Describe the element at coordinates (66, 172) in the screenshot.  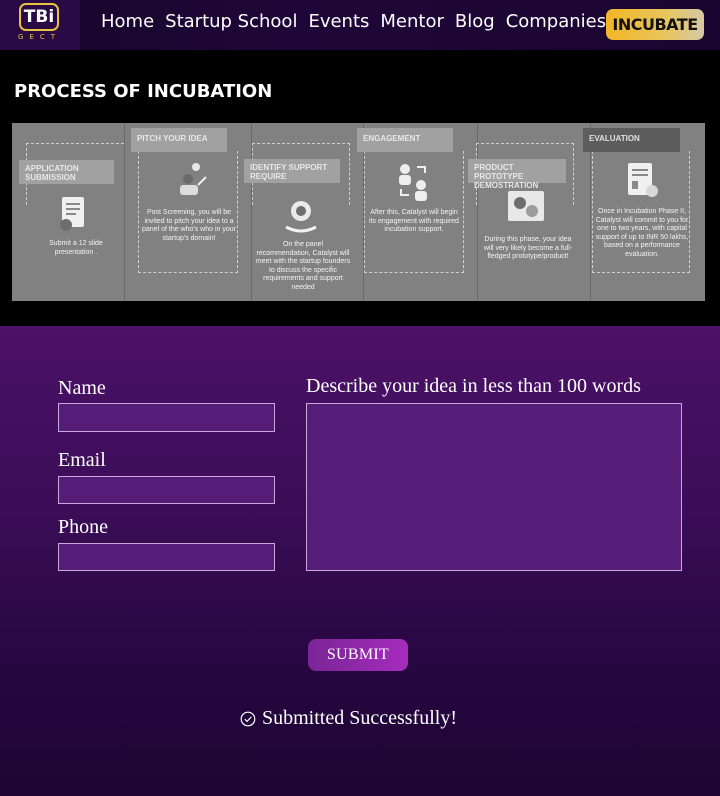
I see `step-heading-application-submission: APPLICATION SUBMISSION` at that location.